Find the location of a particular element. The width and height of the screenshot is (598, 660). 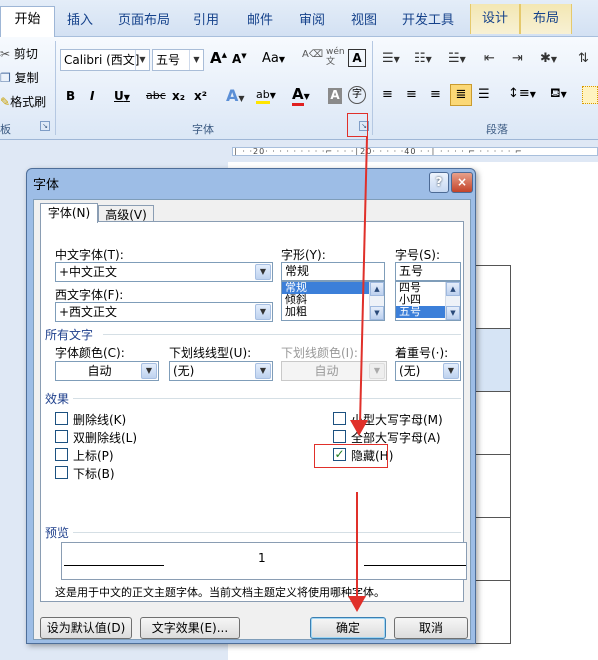

tab-table-layout: 布局 is located at coordinates (546, 19).